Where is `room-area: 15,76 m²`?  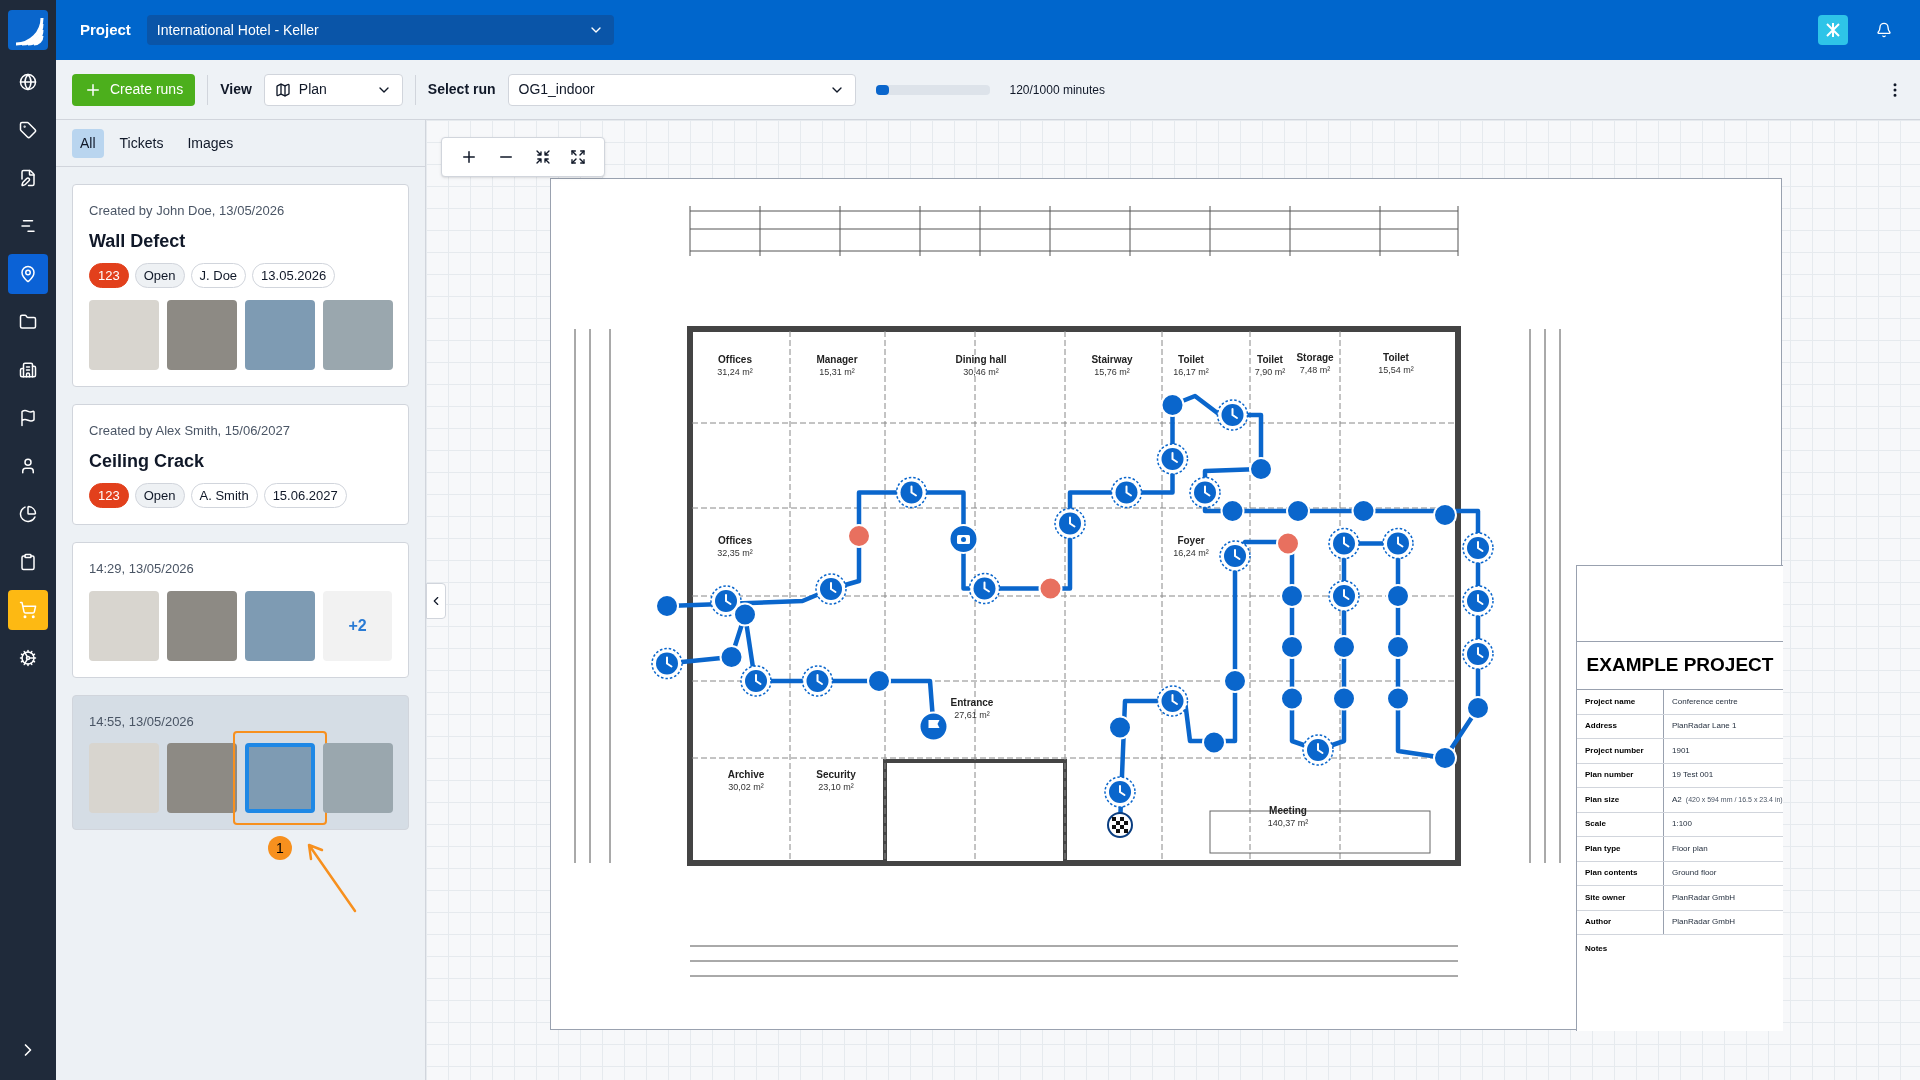
room-area: 15,76 m² is located at coordinates (1112, 372).